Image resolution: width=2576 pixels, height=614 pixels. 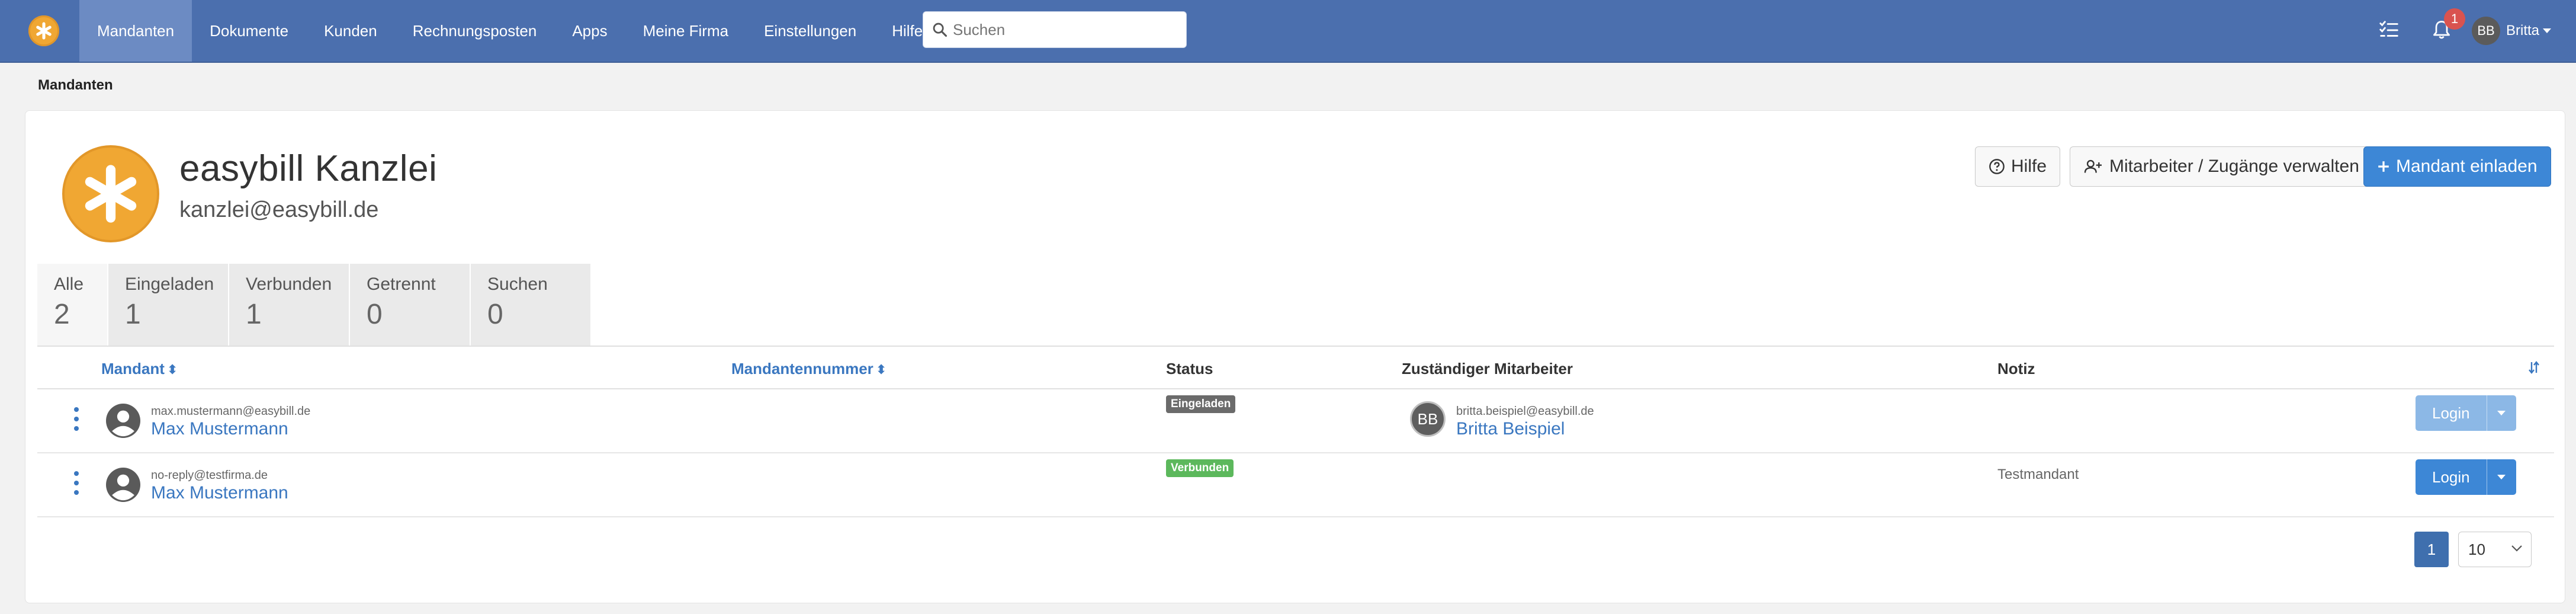 What do you see at coordinates (2523, 31) in the screenshot?
I see `user-name: Britta` at bounding box center [2523, 31].